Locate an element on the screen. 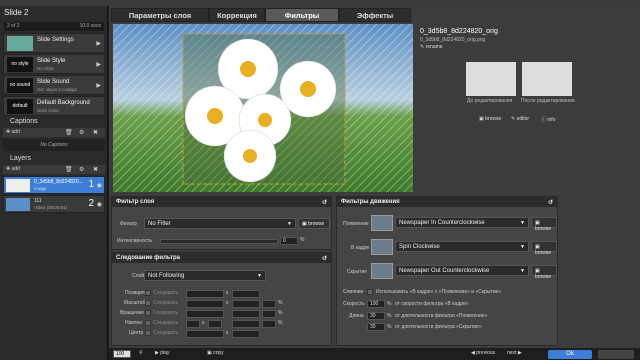 The height and width of the screenshot is (360, 640). cancel-button is located at coordinates (616, 354).